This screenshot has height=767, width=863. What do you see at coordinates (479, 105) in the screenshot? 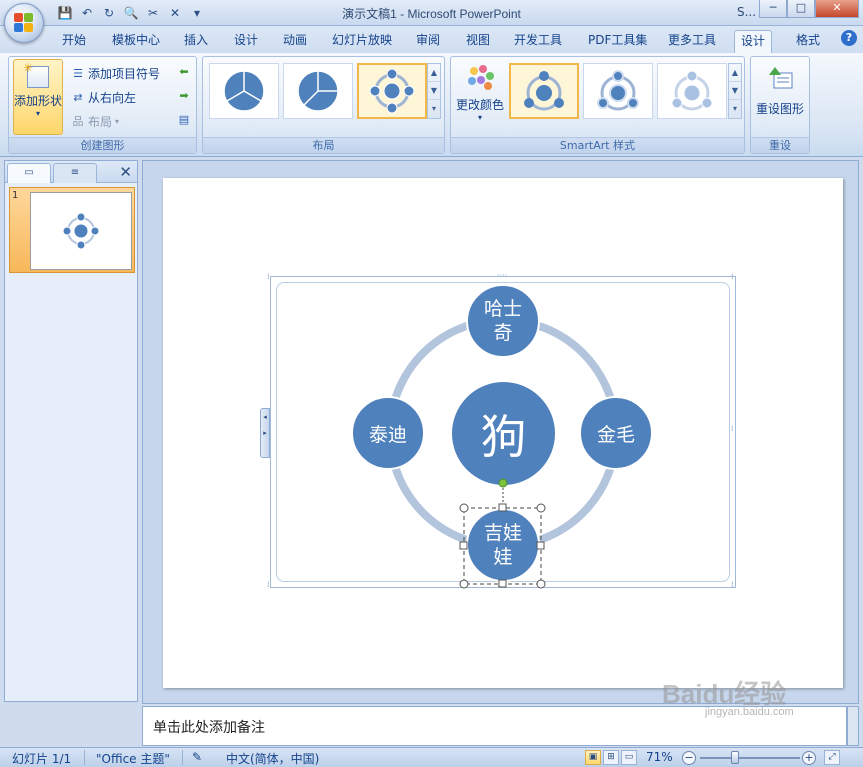
I see `change-colors-text: 更改颜色` at bounding box center [479, 105].